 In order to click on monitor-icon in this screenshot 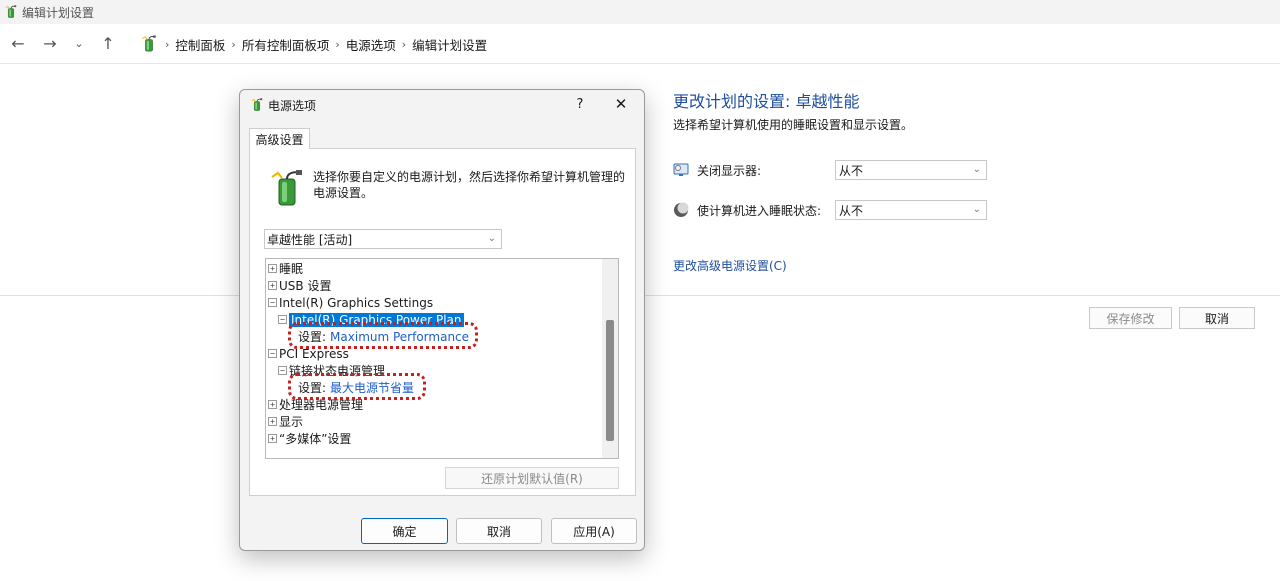, I will do `click(681, 169)`.